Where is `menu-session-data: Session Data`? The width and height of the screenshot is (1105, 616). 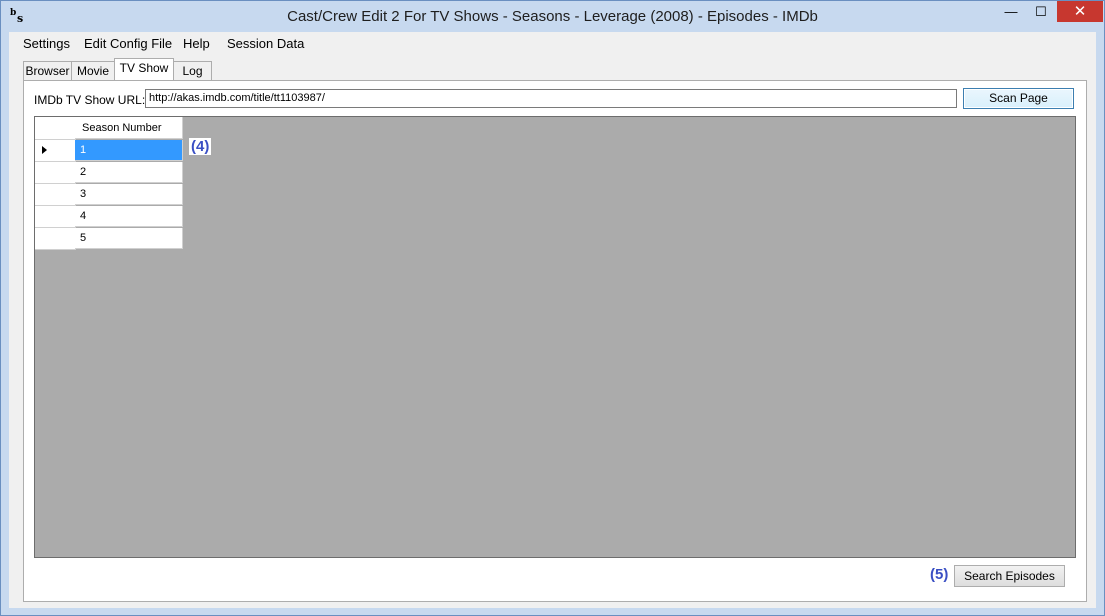
menu-session-data: Session Data is located at coordinates (265, 43).